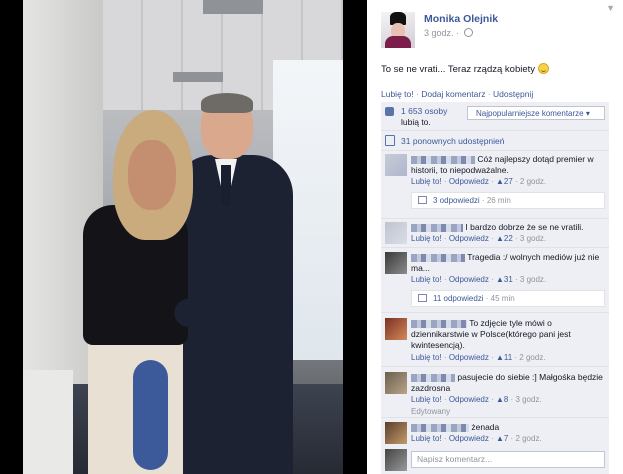  I want to click on comment-link: Dodaj komentarz, so click(453, 94).